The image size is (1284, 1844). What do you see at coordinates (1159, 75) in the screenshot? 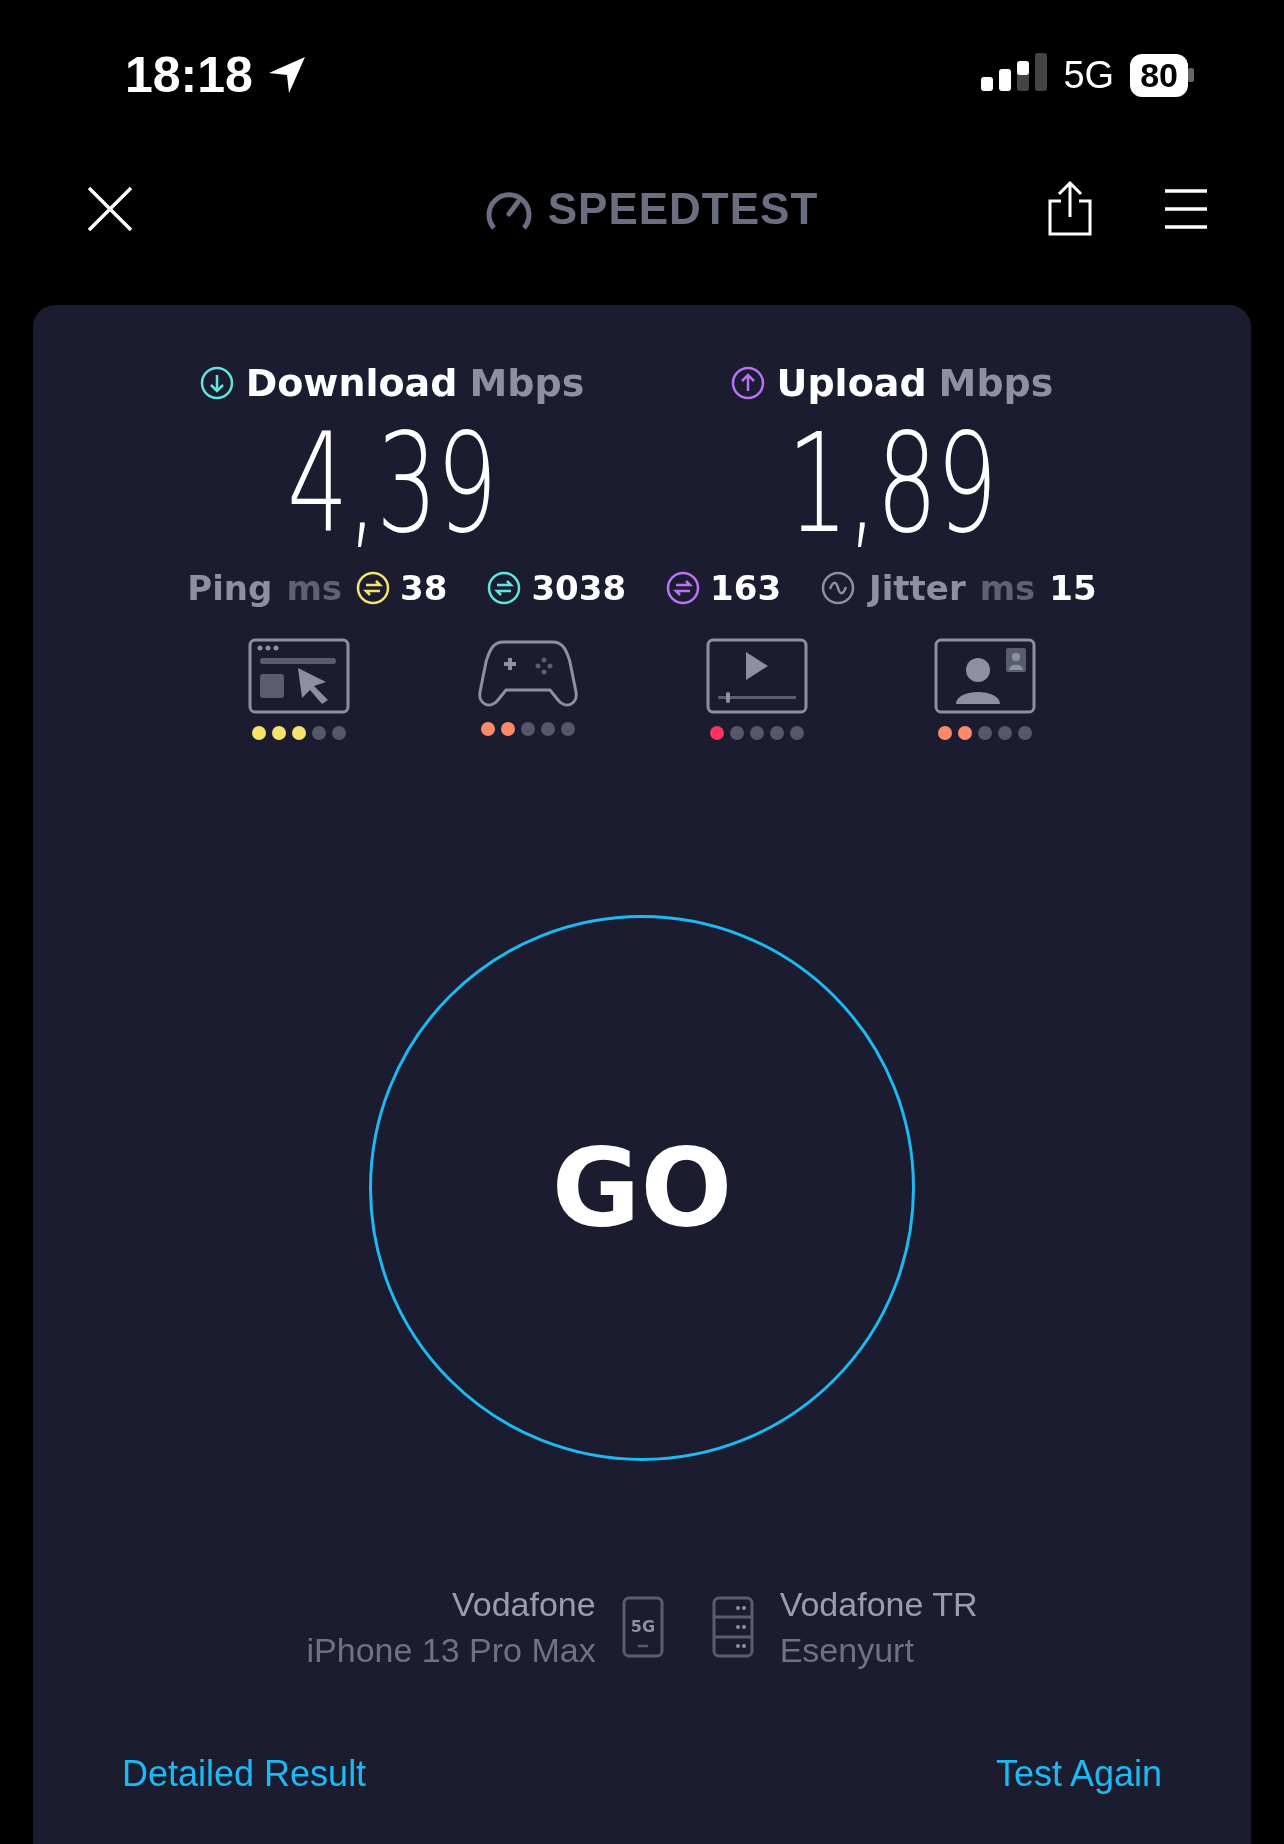
I see `battery-level: 80` at bounding box center [1159, 75].